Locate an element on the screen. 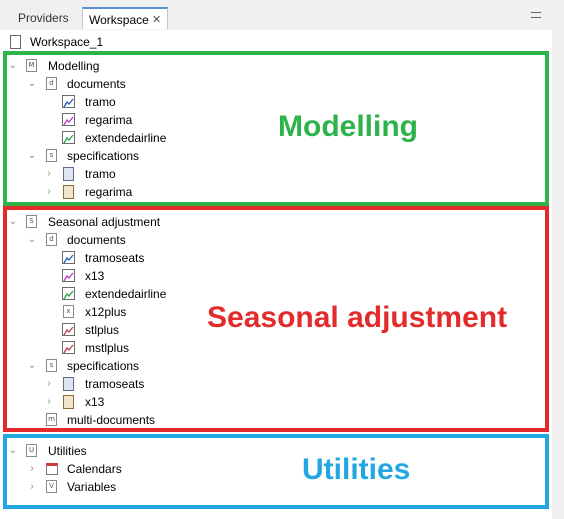  tab-providers-label: Providers is located at coordinates (43, 18).